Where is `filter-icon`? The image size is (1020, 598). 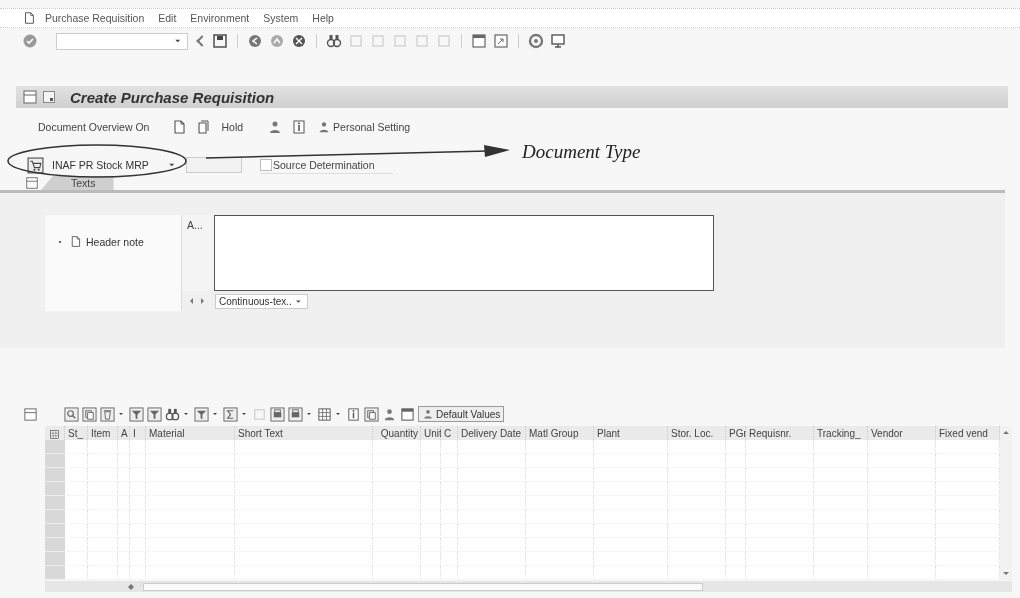
filter-icon is located at coordinates (201, 414).